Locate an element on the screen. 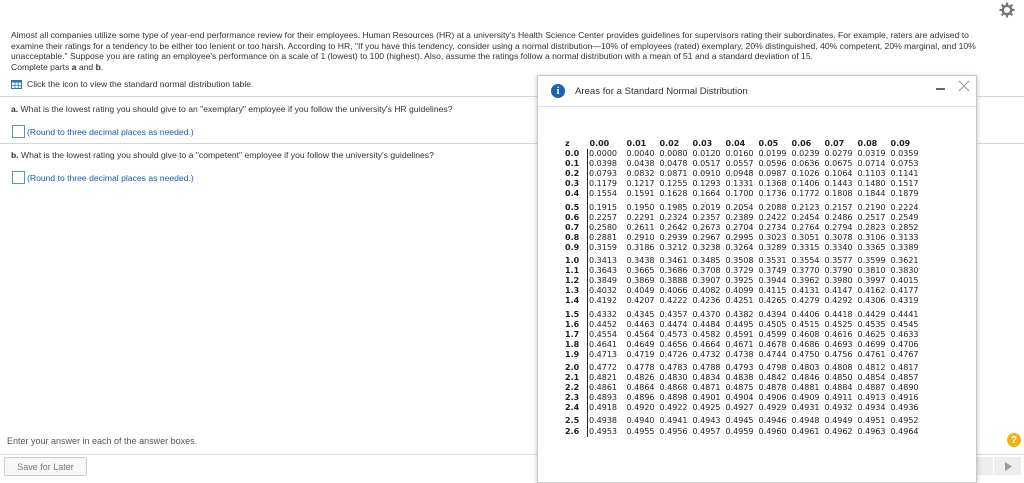 This screenshot has height=483, width=1024. z-table-cell: 0.0987 is located at coordinates (772, 174).